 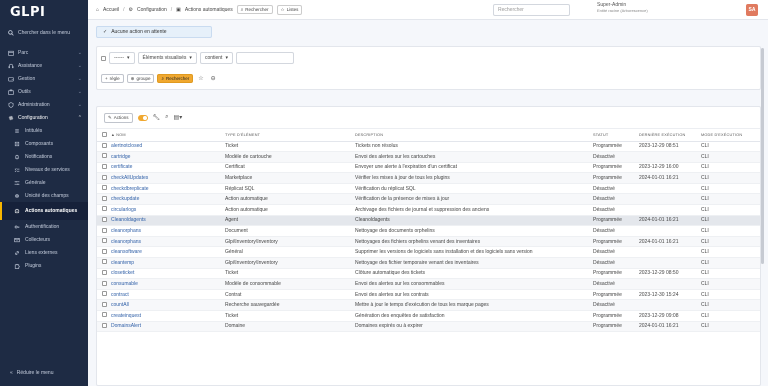 I want to click on row-link: checkupdate, so click(x=125, y=199).